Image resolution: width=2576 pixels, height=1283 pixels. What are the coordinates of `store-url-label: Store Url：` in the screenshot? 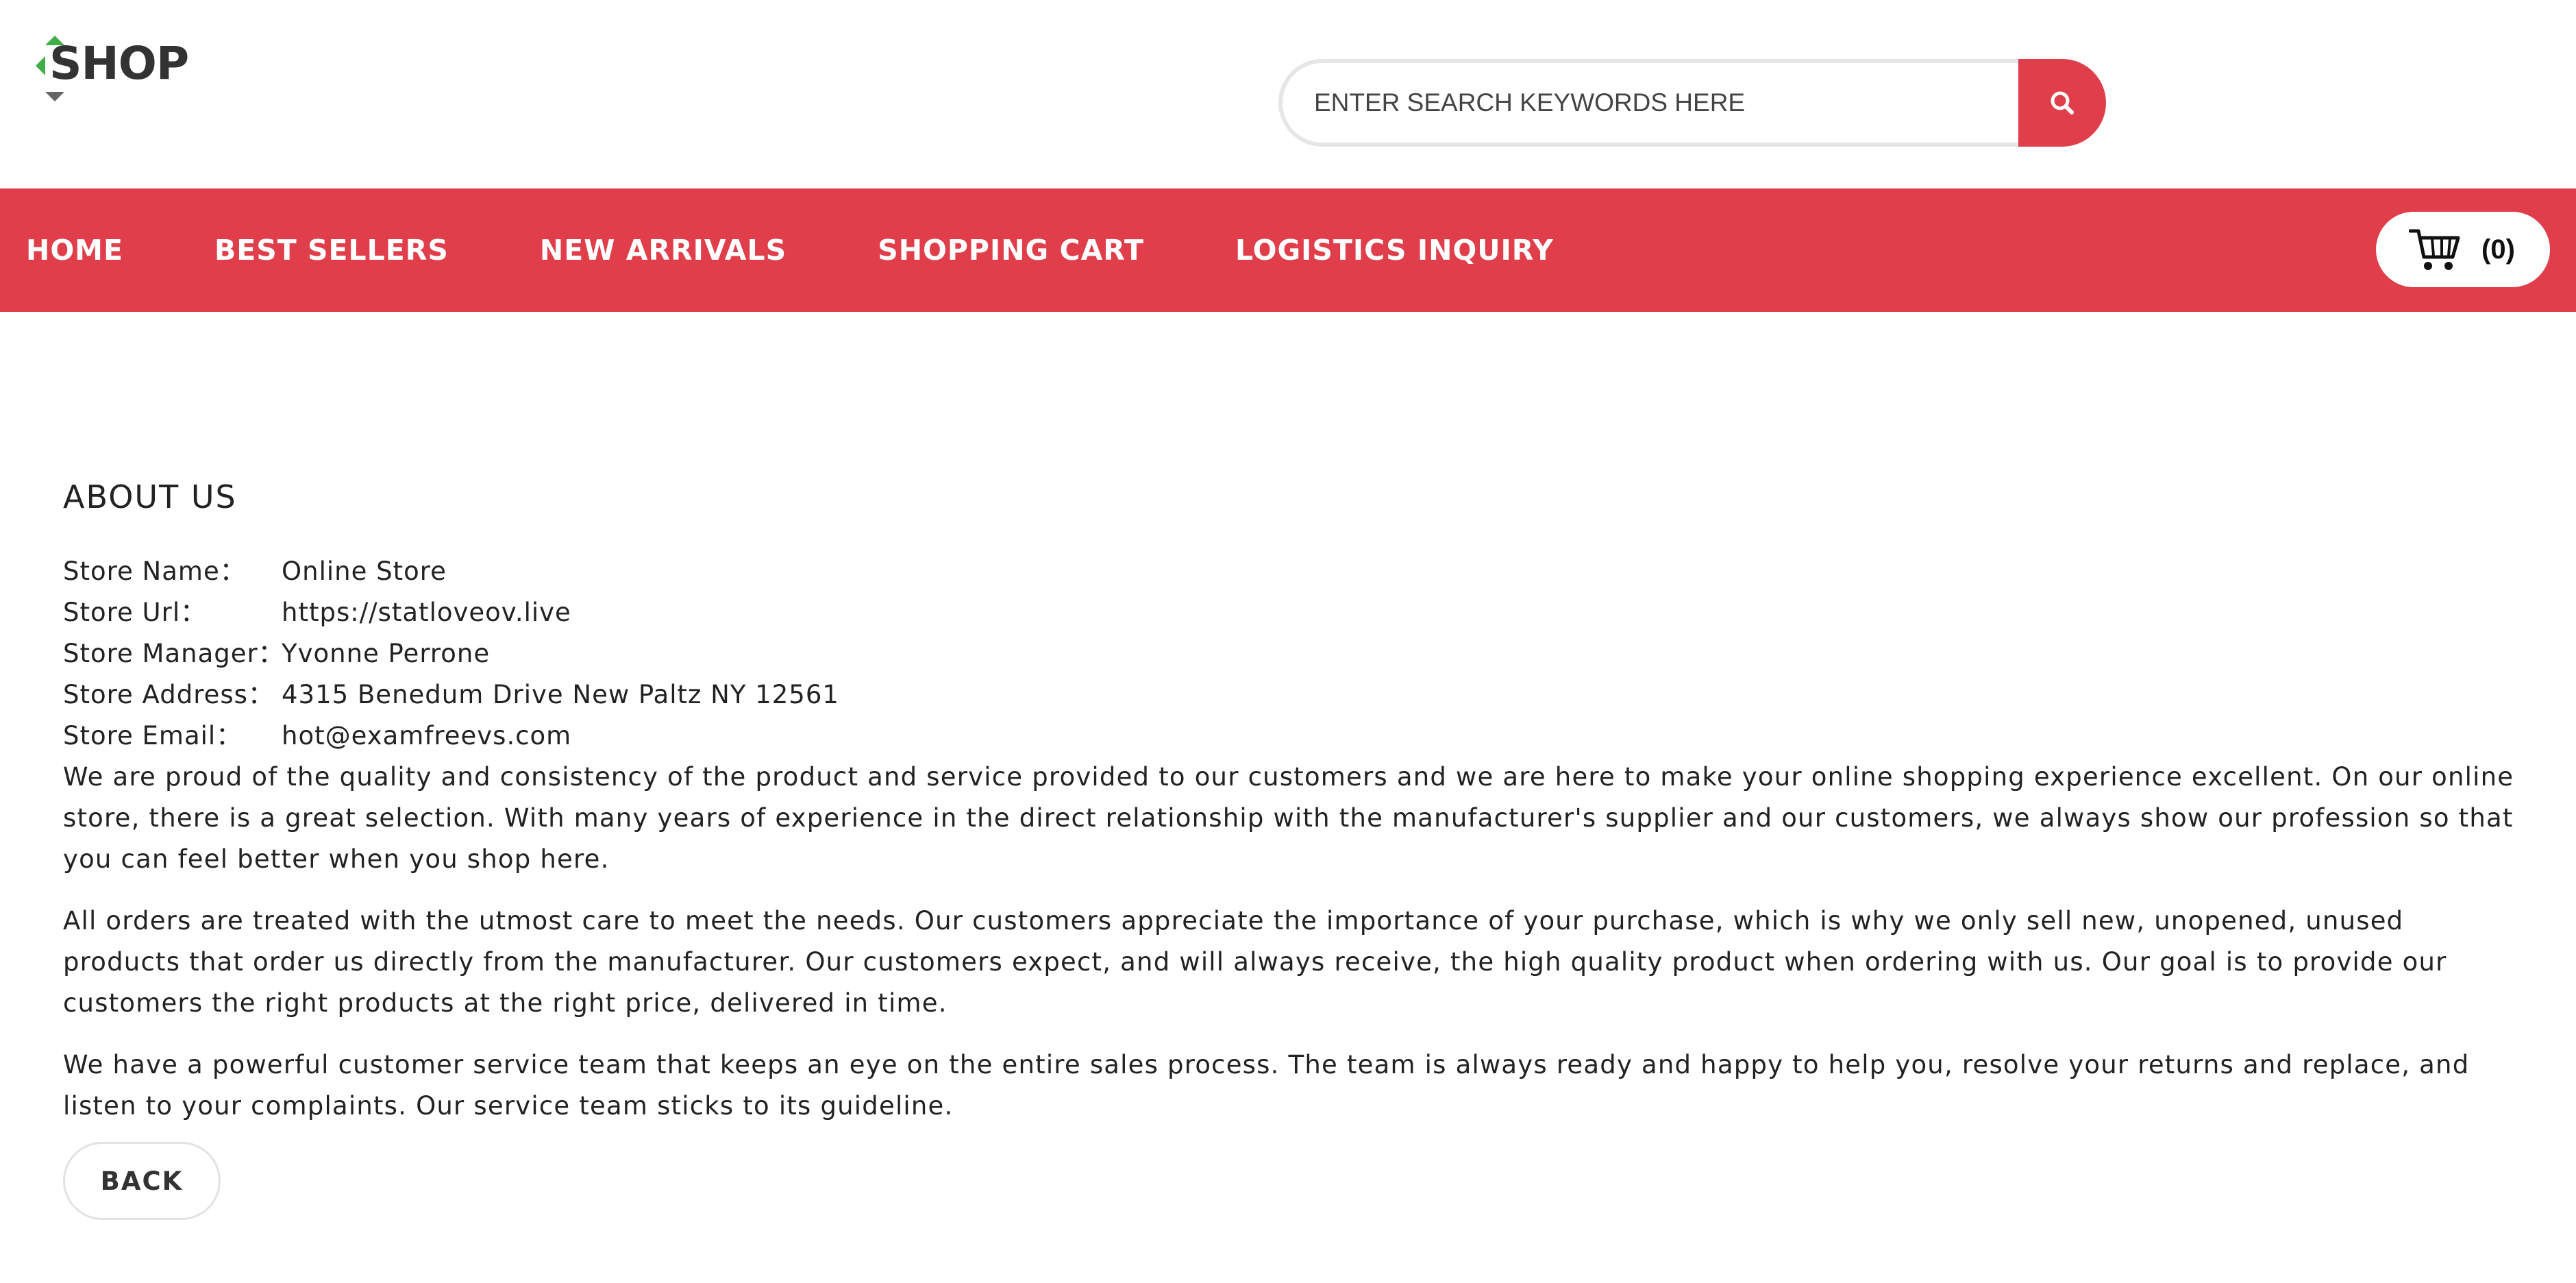 It's located at (135, 612).